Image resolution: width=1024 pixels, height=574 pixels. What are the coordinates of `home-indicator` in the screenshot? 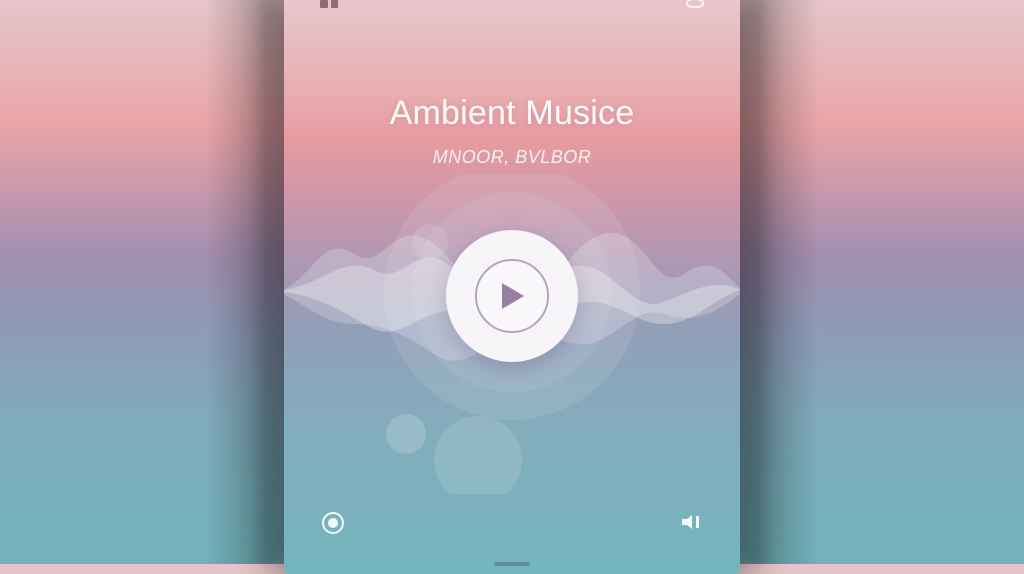 It's located at (512, 564).